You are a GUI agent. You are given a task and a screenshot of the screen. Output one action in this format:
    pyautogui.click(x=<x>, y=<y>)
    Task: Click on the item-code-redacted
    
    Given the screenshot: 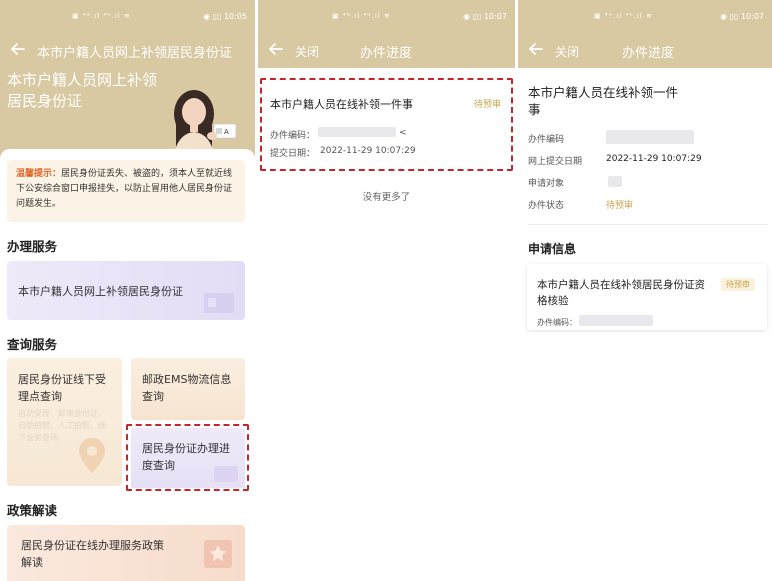 What is the action you would take?
    pyautogui.click(x=650, y=137)
    